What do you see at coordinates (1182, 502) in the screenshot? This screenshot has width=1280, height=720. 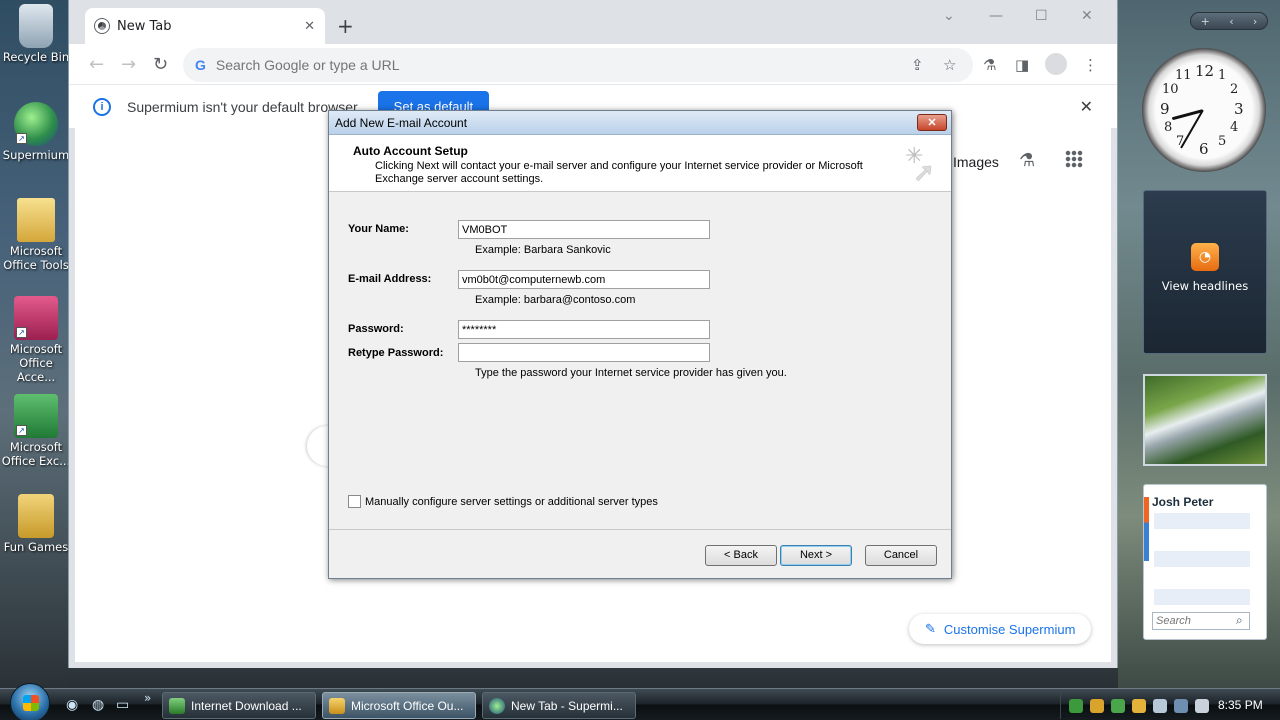 I see `contact-name: Josh Peter` at bounding box center [1182, 502].